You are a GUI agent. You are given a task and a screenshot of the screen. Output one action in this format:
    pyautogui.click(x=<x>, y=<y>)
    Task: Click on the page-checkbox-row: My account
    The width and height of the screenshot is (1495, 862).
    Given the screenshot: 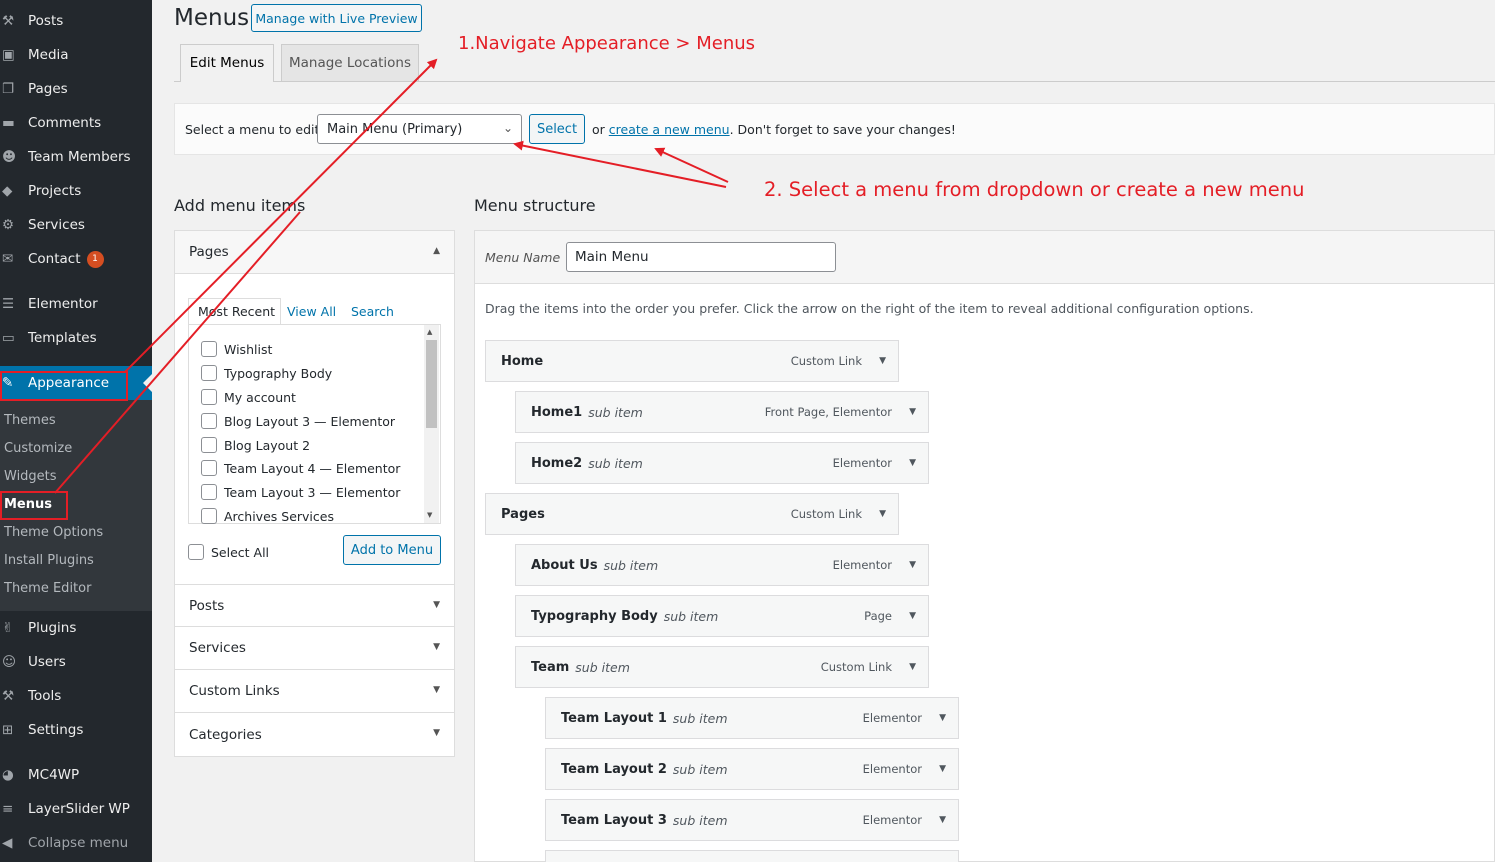 What is the action you would take?
    pyautogui.click(x=248, y=397)
    